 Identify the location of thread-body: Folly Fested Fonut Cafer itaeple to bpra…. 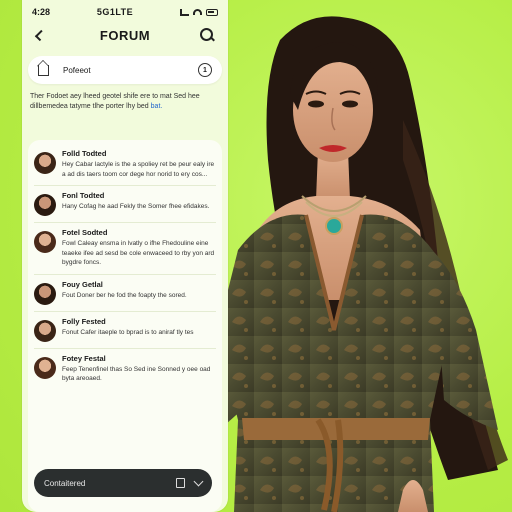
(139, 329).